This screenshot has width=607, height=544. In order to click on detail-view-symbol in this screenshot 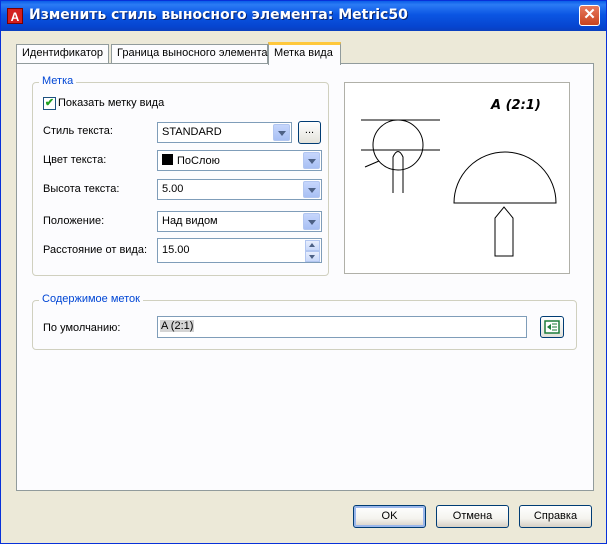, I will do `click(505, 204)`.